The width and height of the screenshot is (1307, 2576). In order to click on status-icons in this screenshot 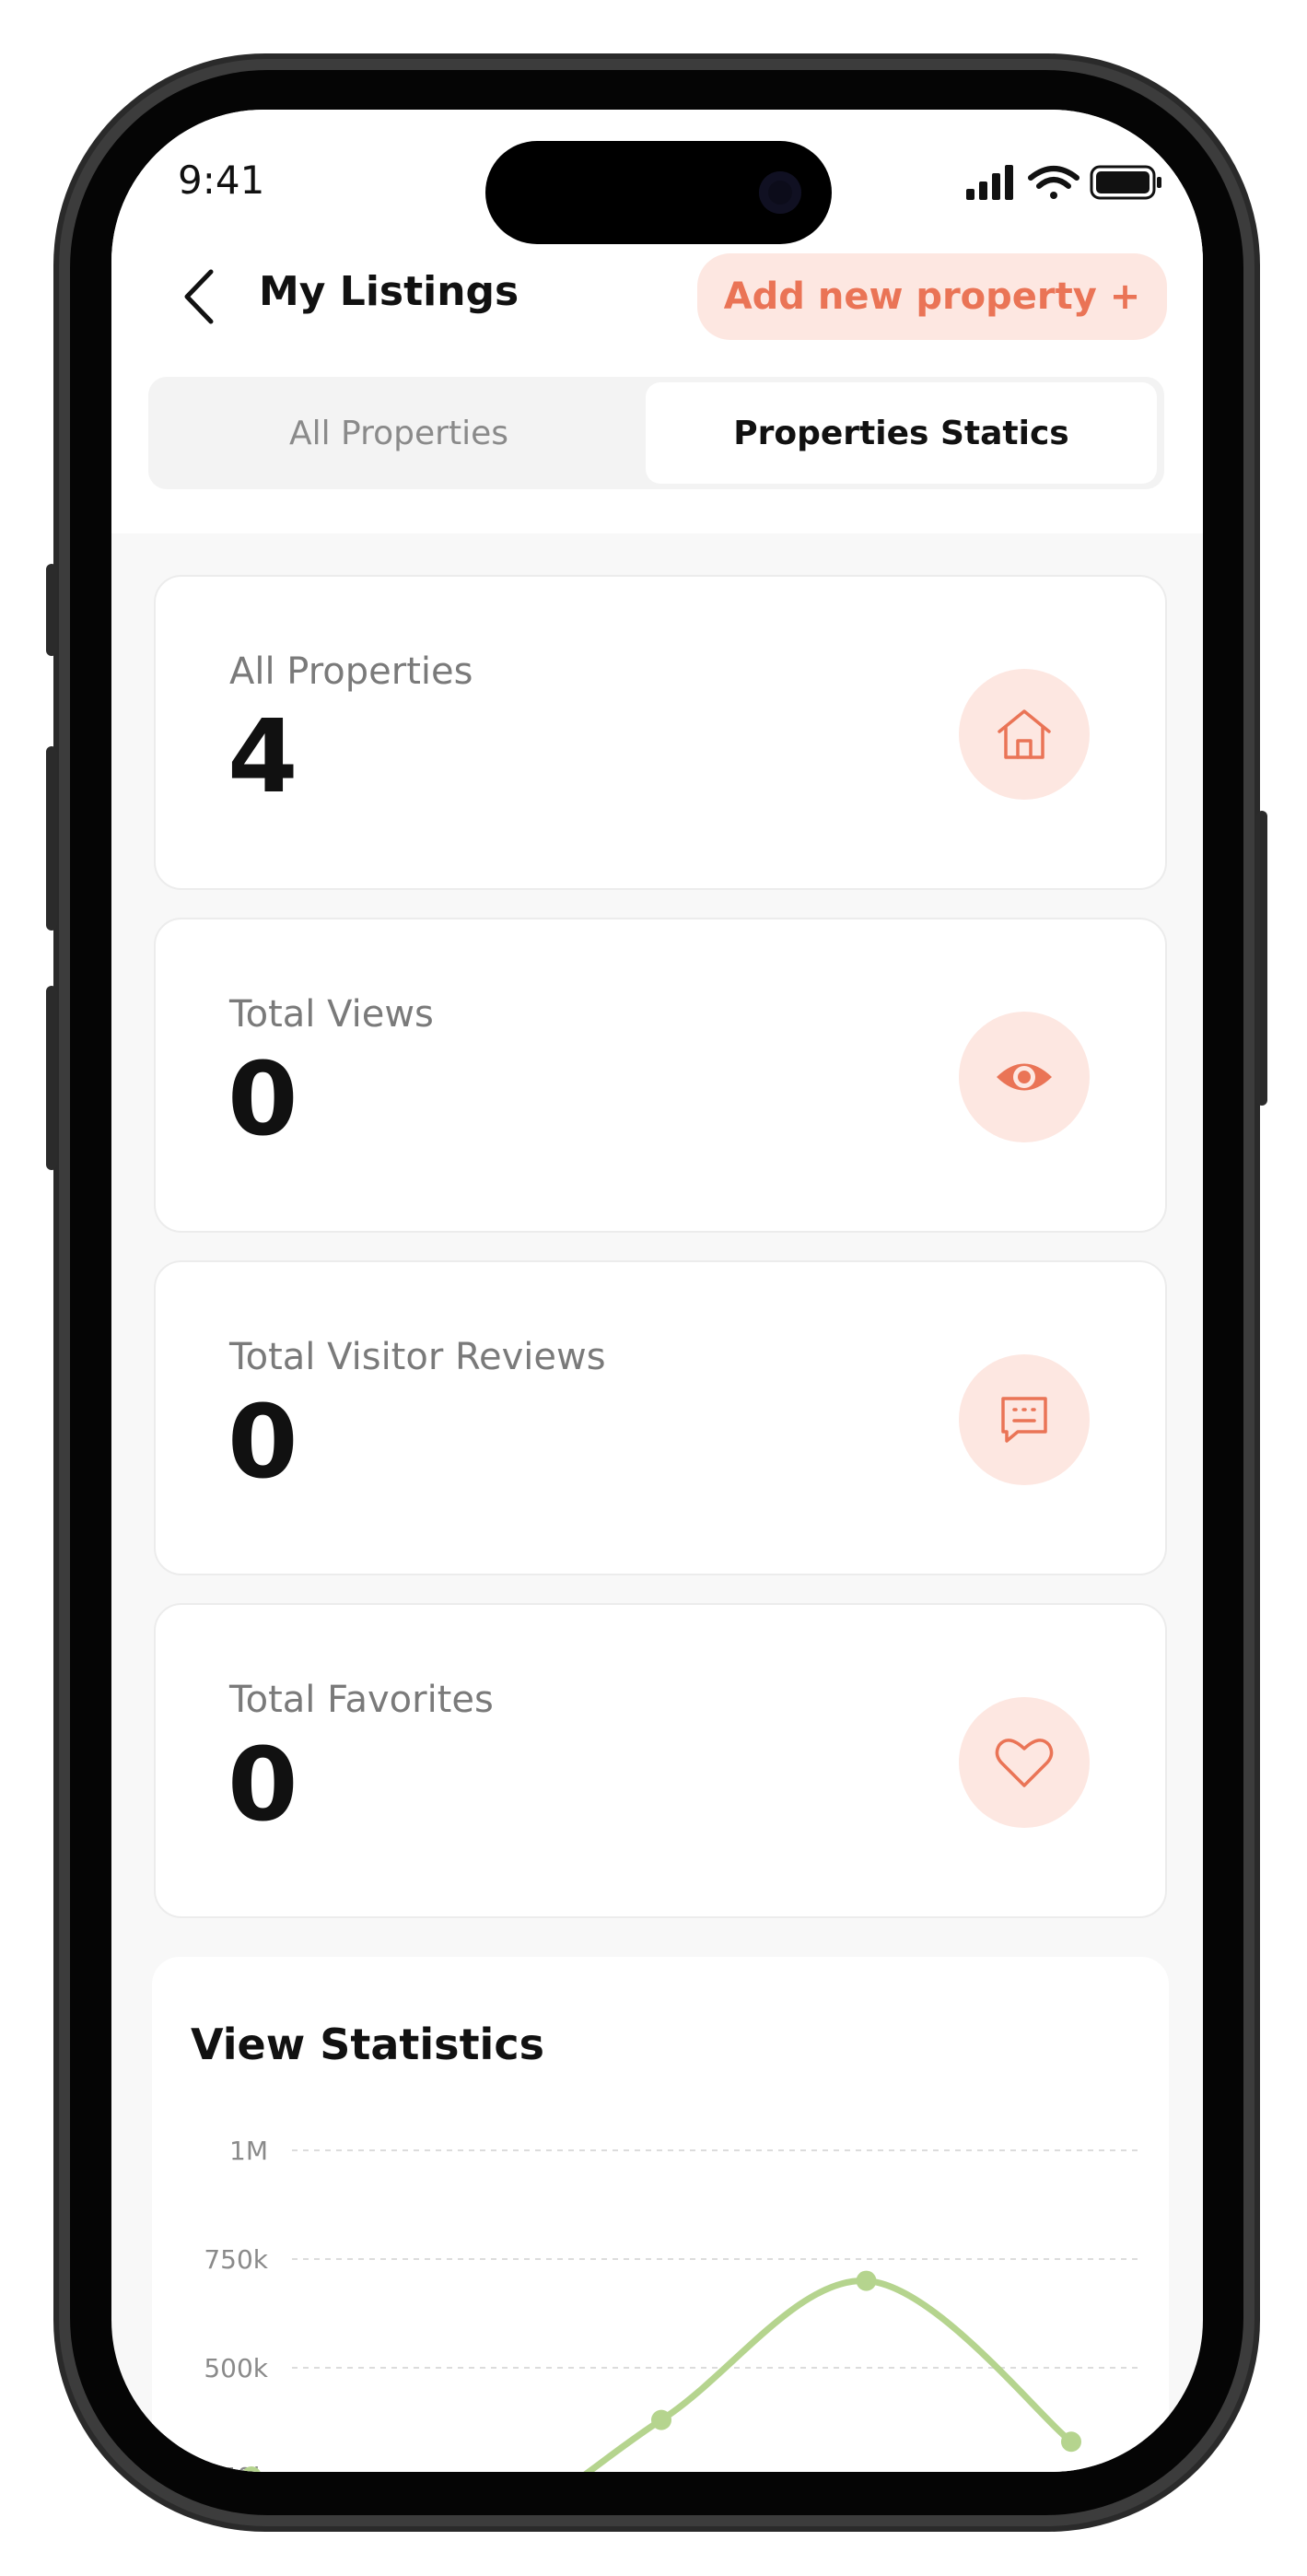, I will do `click(1064, 182)`.